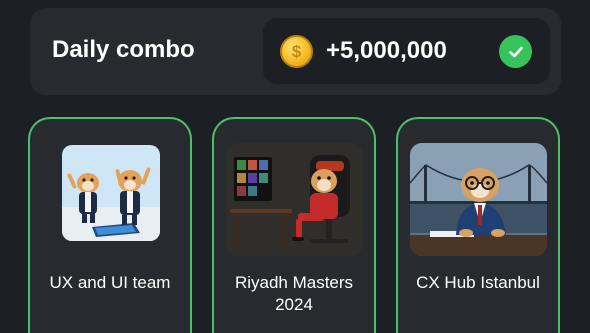 This screenshot has width=590, height=333. I want to click on combo-reward-pill: $ +5,000,000, so click(406, 51).